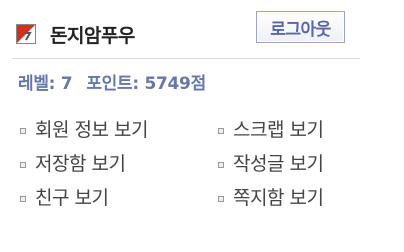  Describe the element at coordinates (72, 197) in the screenshot. I see `link-label: 친구 보기` at that location.